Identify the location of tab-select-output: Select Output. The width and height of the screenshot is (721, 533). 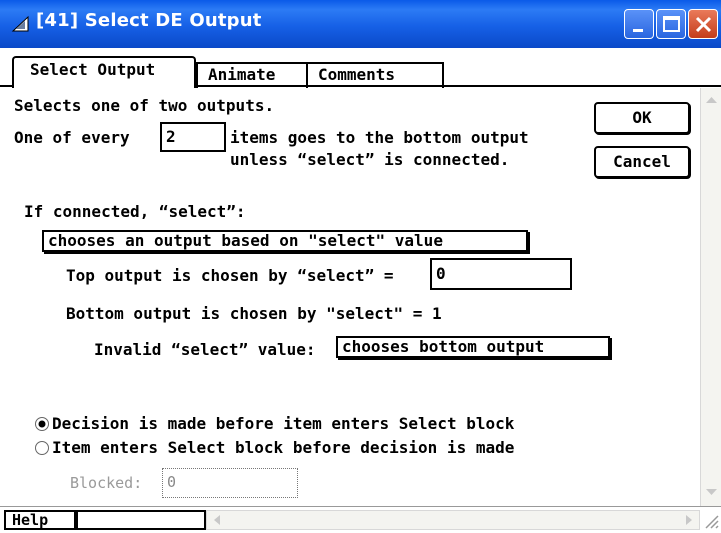
(104, 72).